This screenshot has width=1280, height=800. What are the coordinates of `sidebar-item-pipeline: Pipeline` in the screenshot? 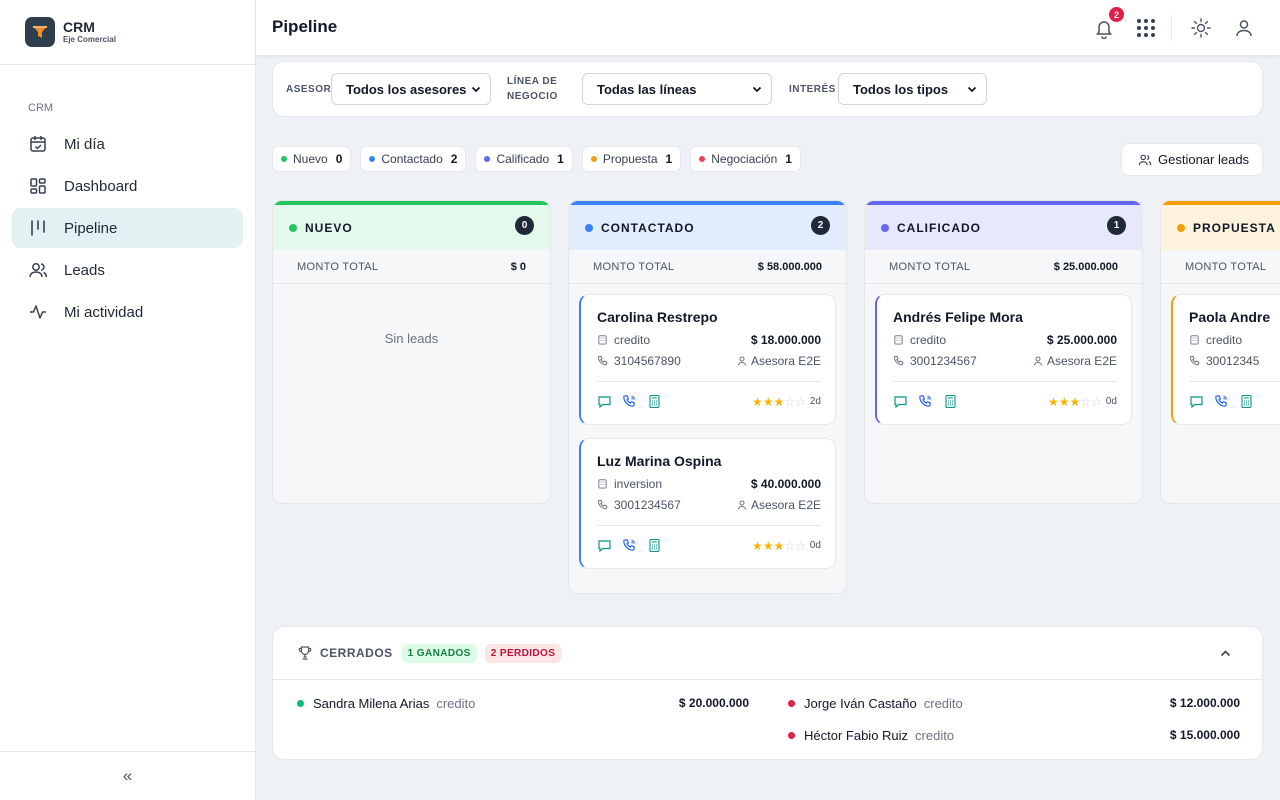 It's located at (127, 228).